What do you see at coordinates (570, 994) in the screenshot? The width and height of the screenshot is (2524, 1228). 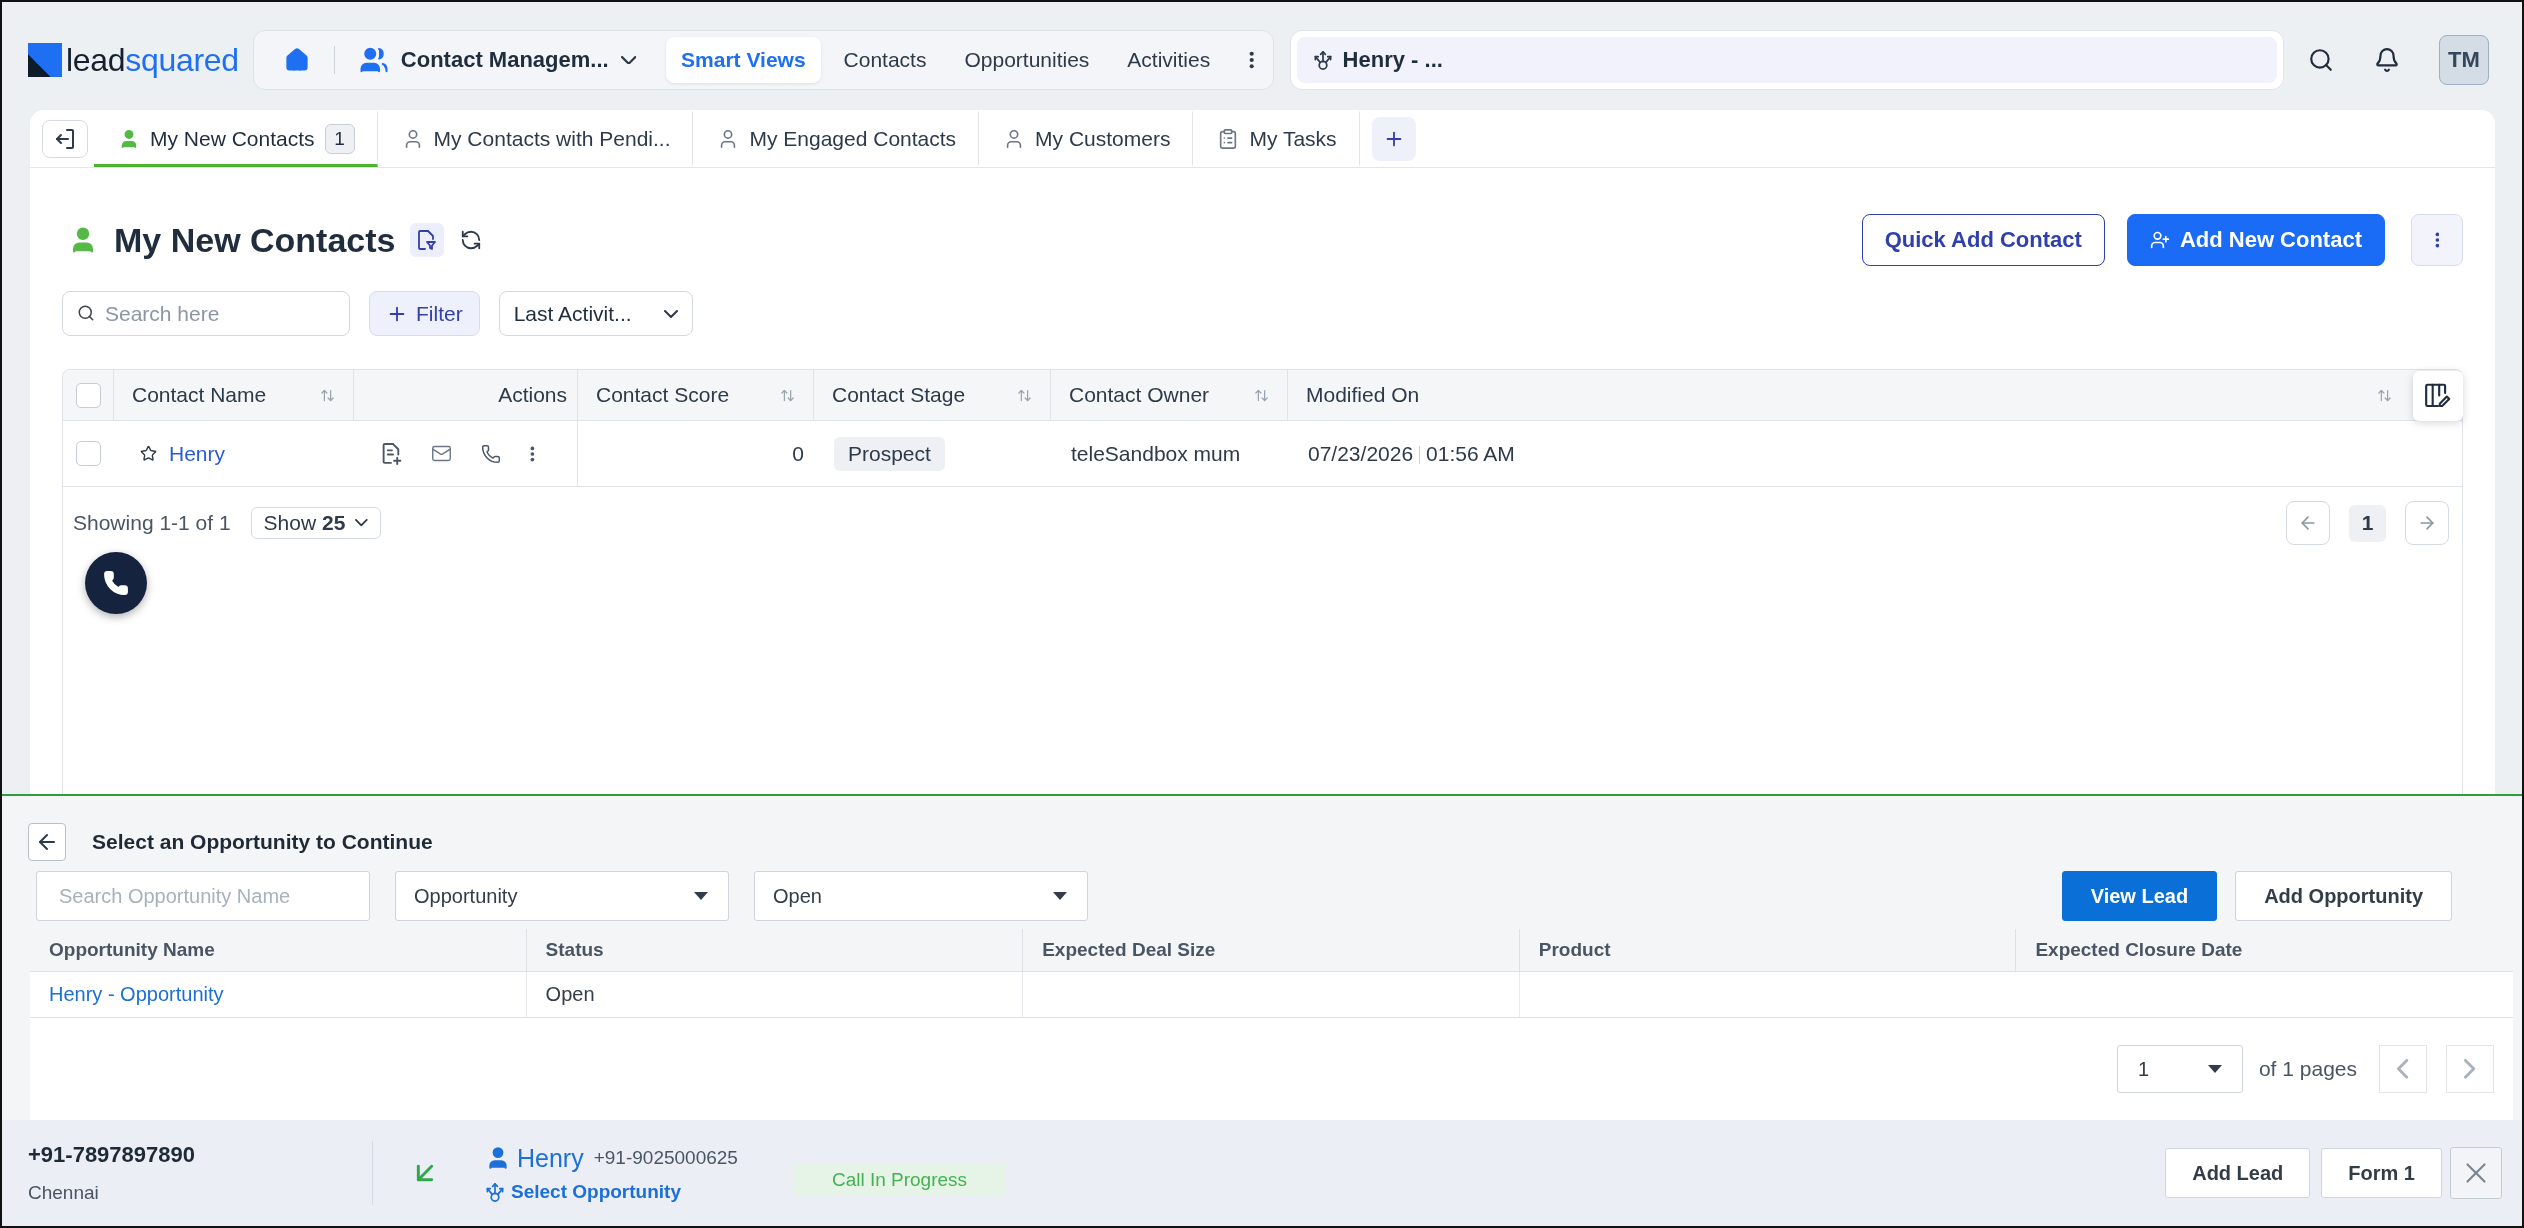 I see `table-cell: Open` at bounding box center [570, 994].